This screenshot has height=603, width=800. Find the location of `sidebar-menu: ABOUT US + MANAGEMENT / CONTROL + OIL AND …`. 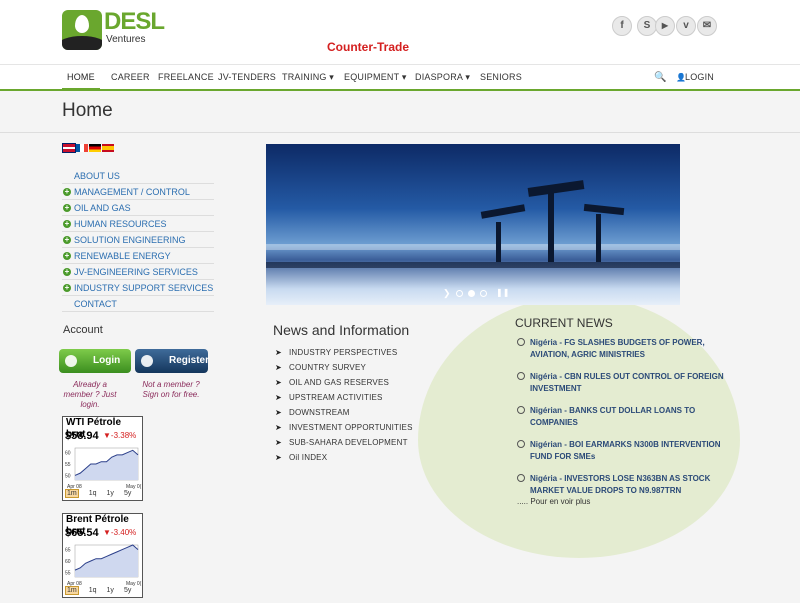

sidebar-menu: ABOUT US + MANAGEMENT / CONTROL + OIL AND … is located at coordinates (138, 240).